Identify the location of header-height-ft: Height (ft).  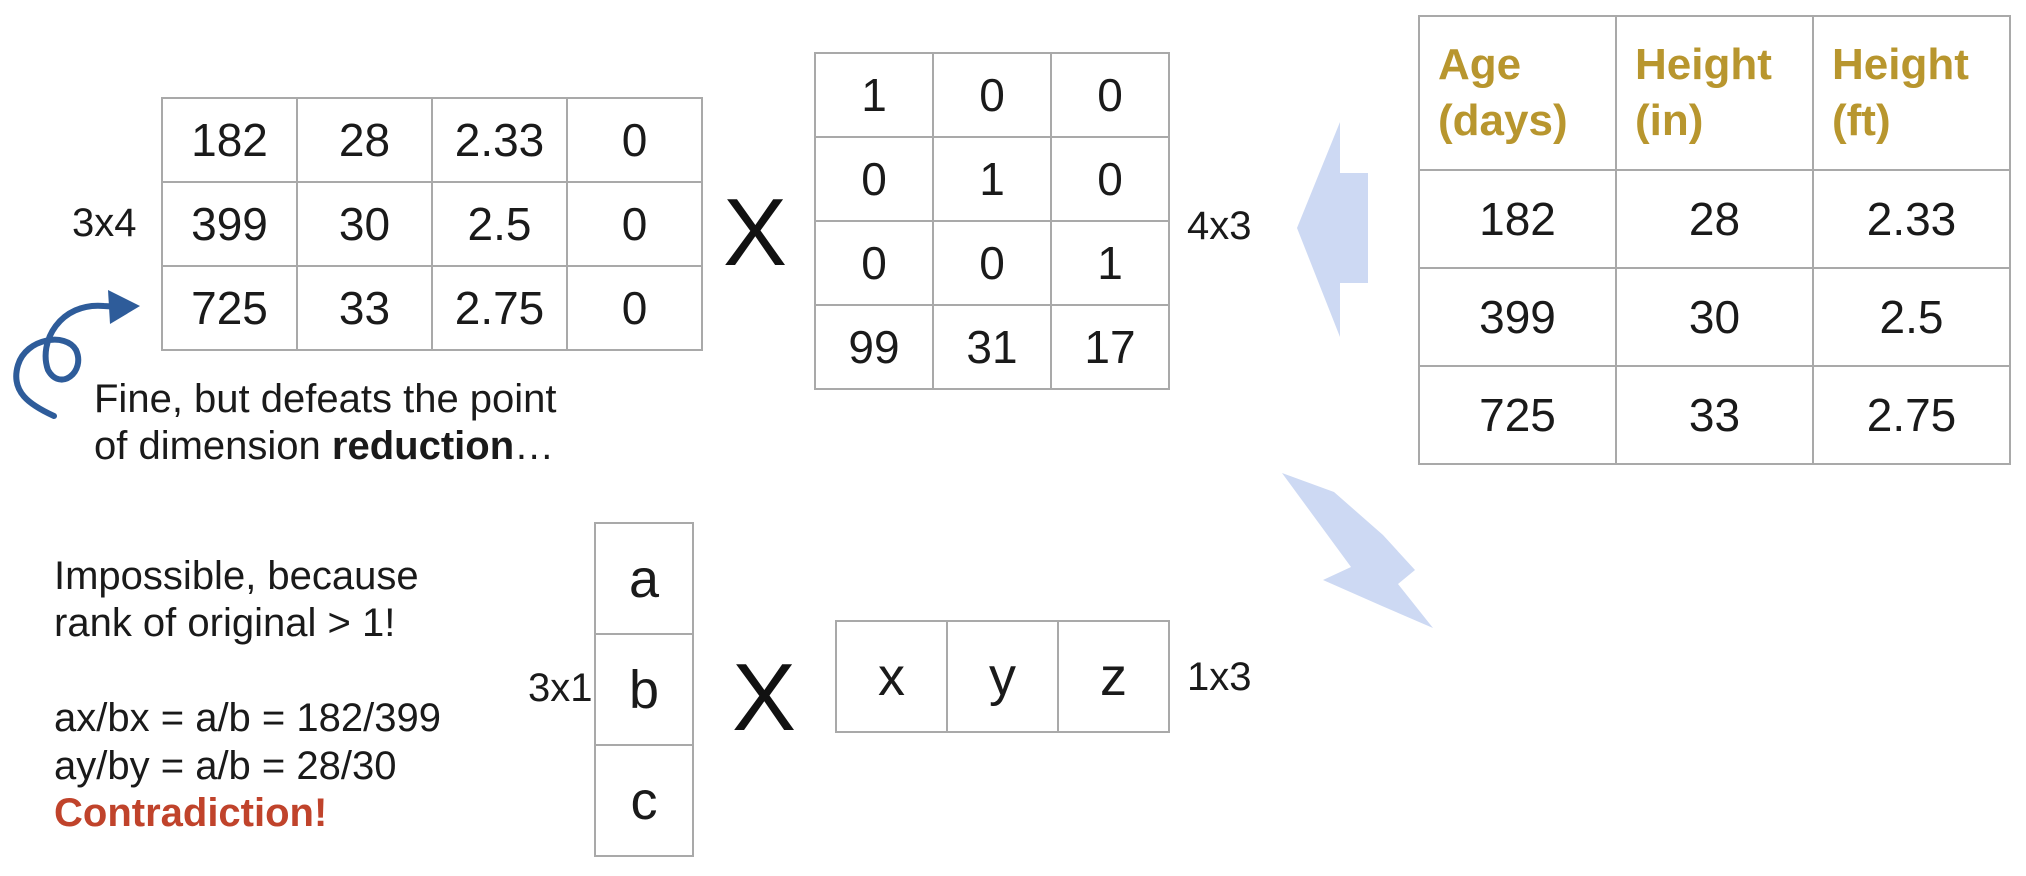
(1911, 93).